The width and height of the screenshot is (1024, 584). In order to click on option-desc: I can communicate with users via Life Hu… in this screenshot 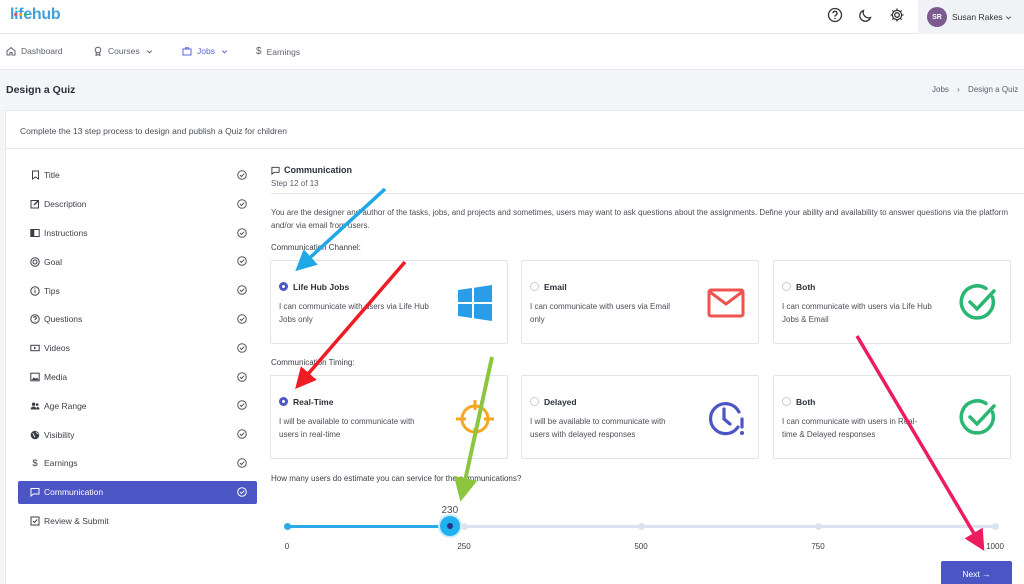, I will do `click(857, 313)`.